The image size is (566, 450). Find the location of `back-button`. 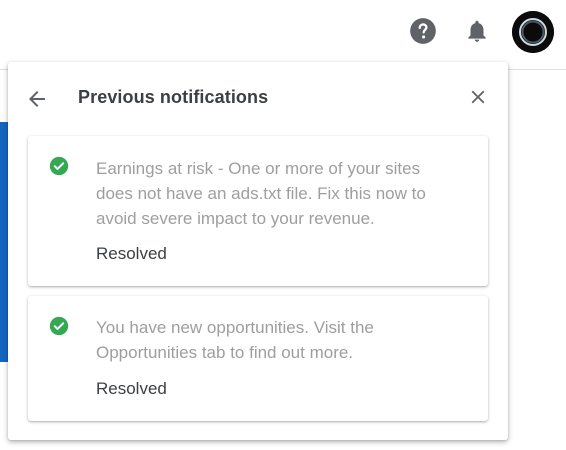

back-button is located at coordinates (37, 99).